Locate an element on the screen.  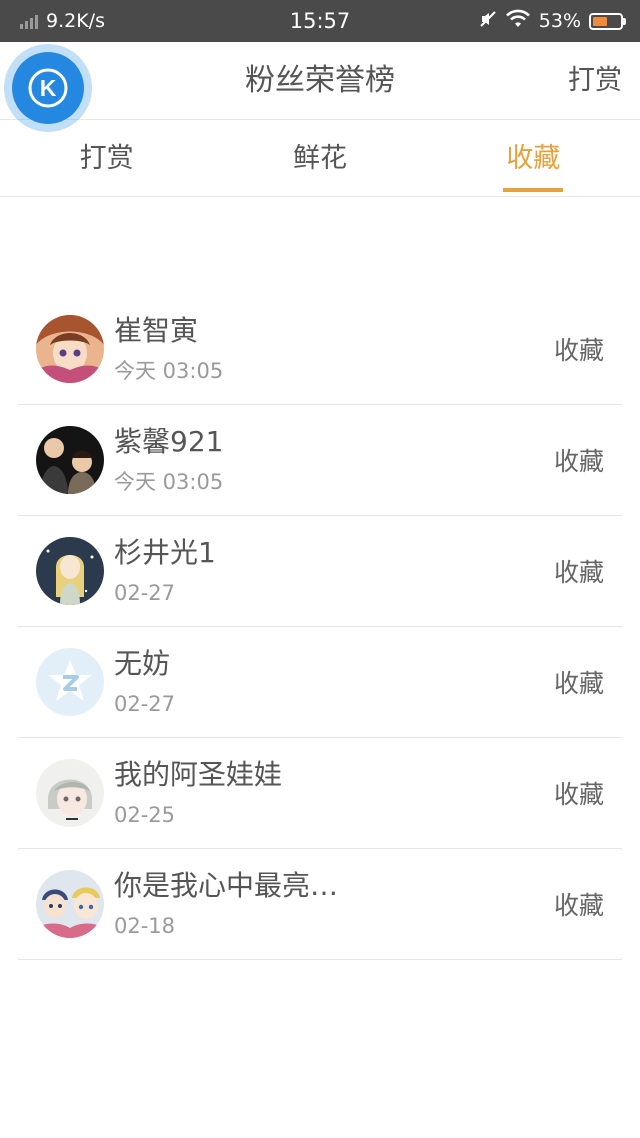
status-right: 53% is located at coordinates (552, 21).